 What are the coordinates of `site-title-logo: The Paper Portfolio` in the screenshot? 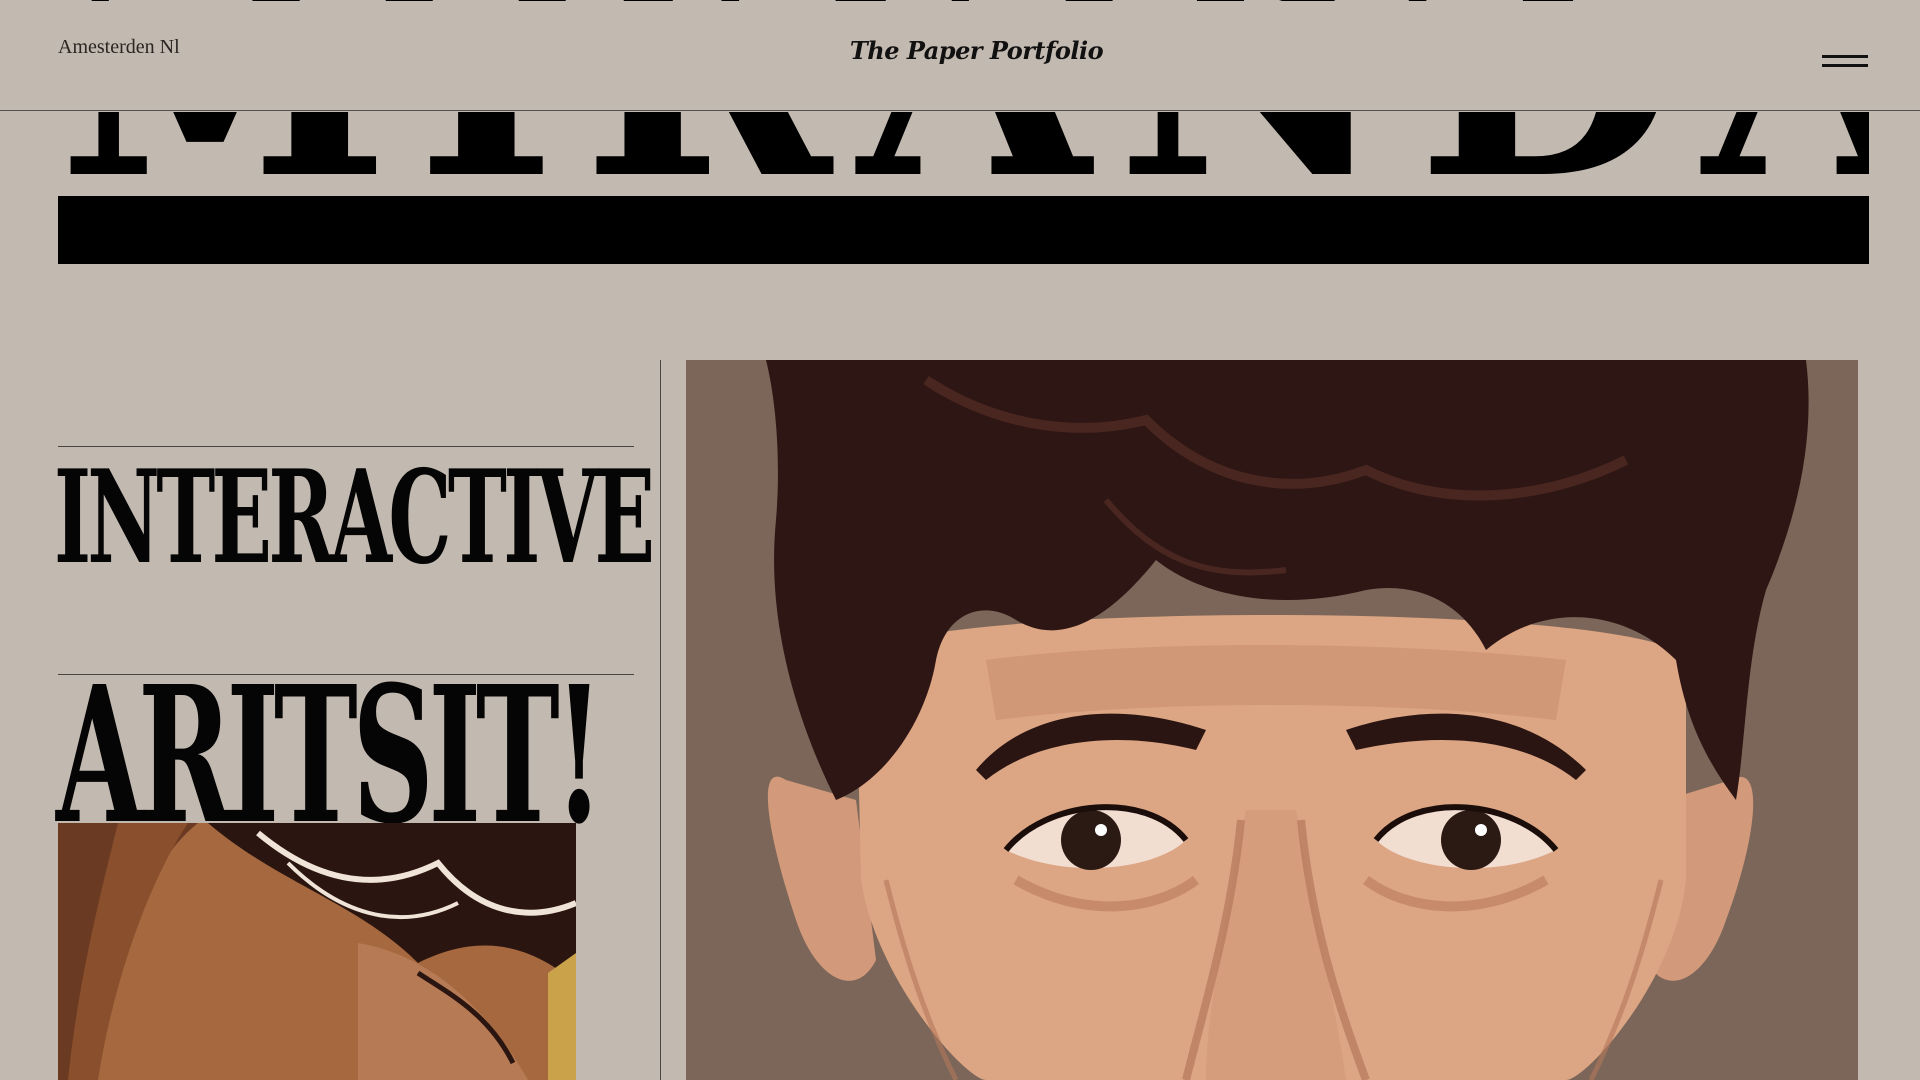 It's located at (960, 50).